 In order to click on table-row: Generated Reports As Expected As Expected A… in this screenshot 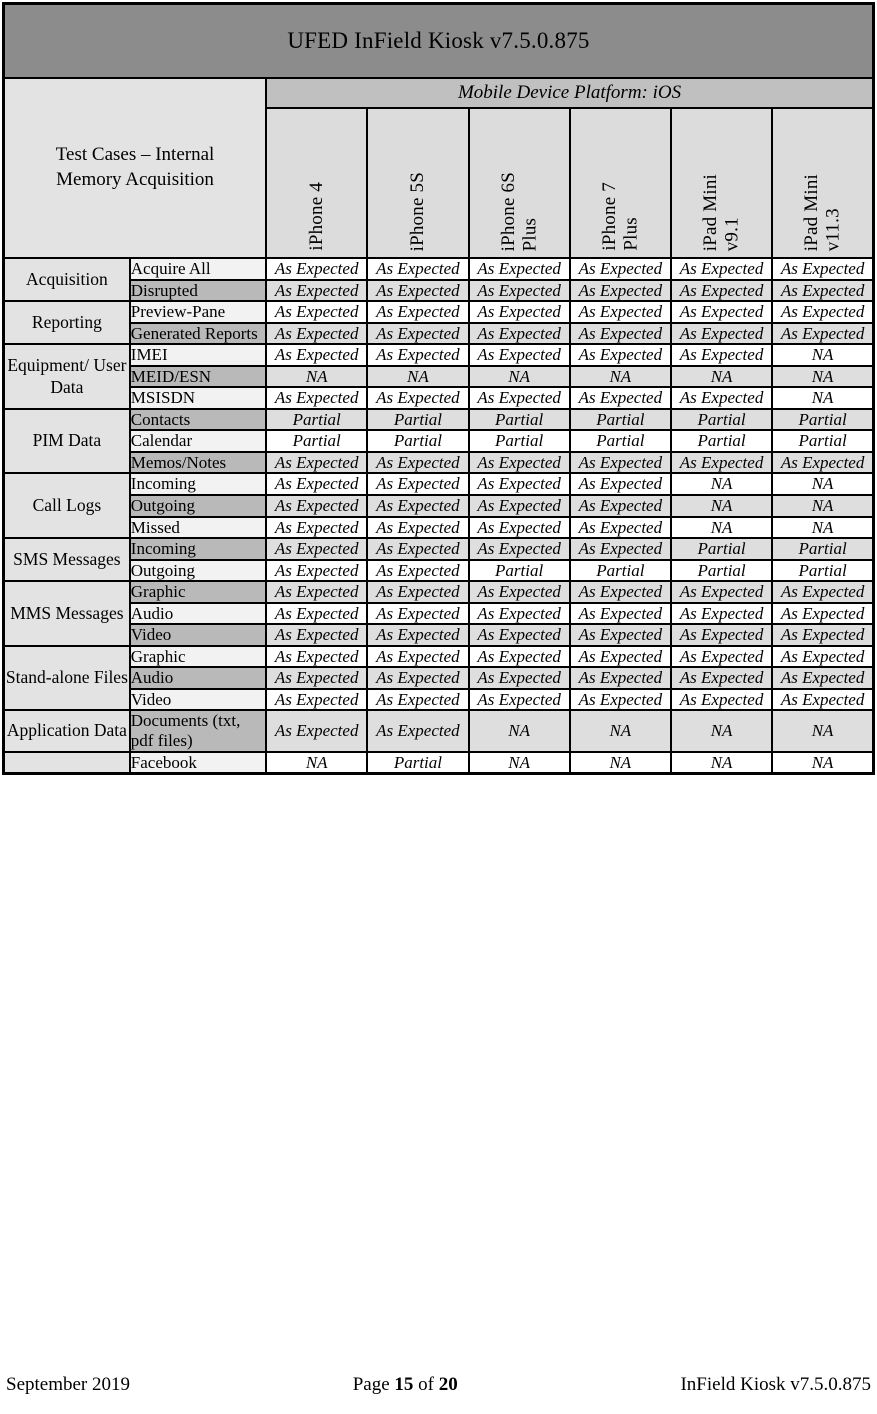, I will do `click(439, 333)`.